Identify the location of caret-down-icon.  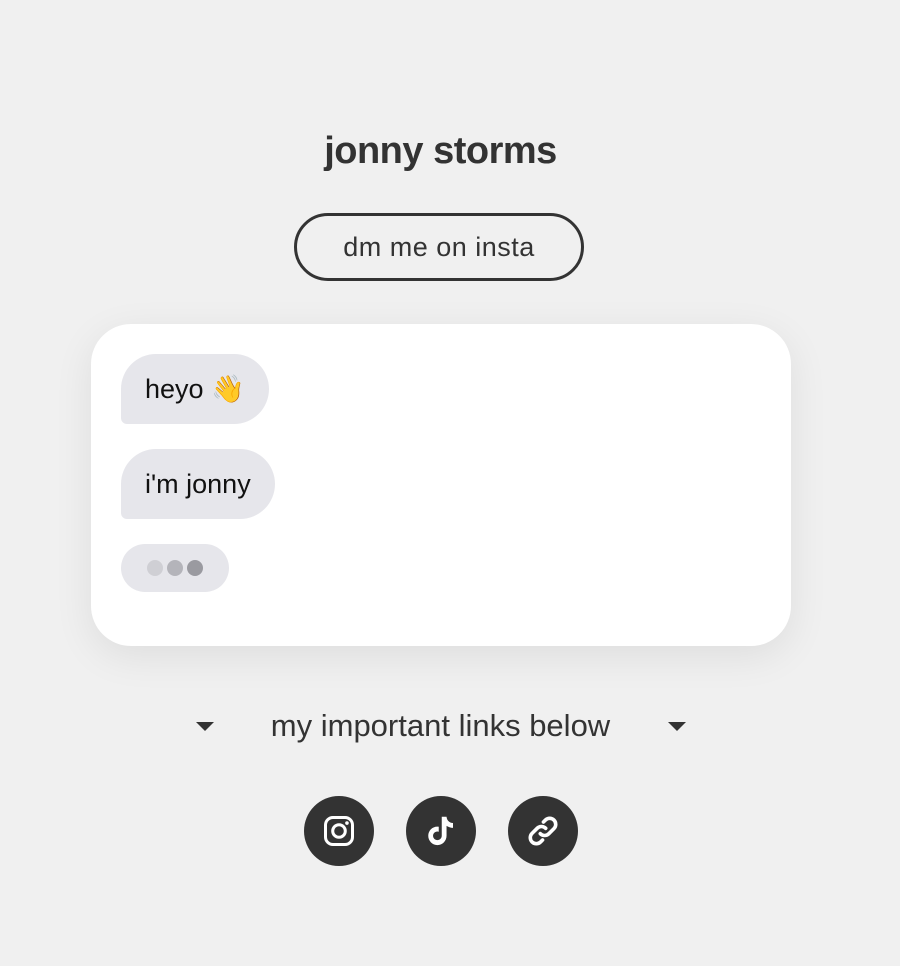
(677, 726).